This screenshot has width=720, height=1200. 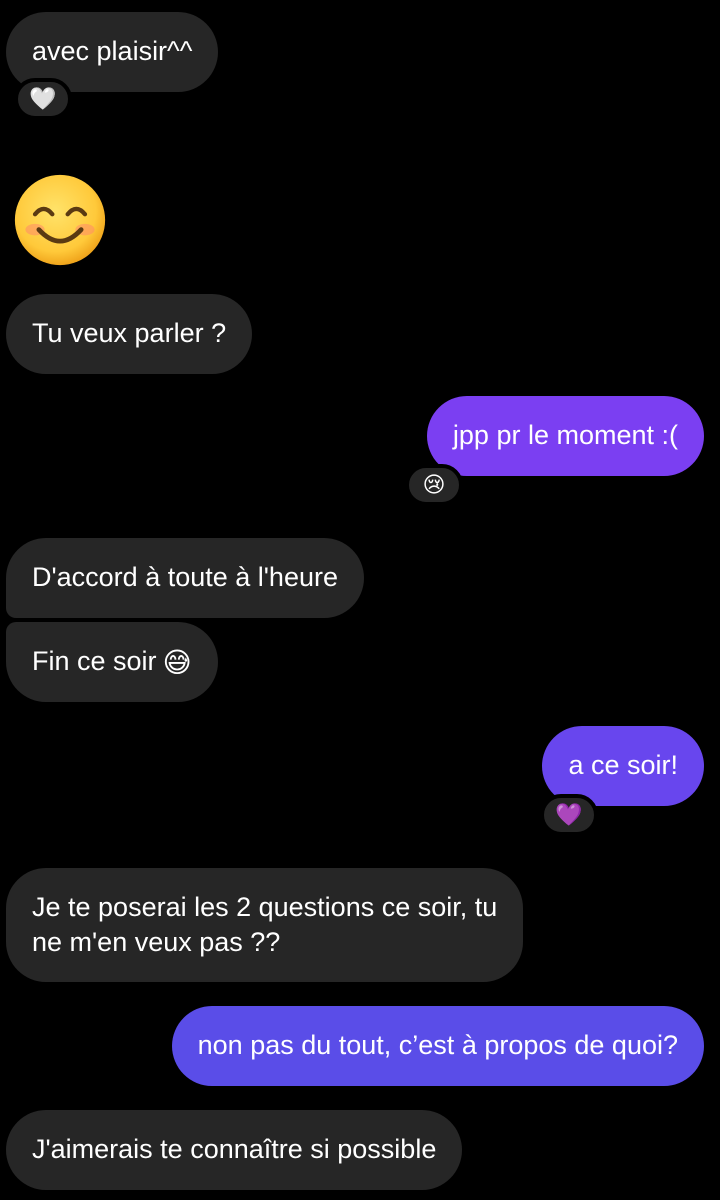 I want to click on message-text: D'accord à toute à l'heure, so click(x=185, y=577).